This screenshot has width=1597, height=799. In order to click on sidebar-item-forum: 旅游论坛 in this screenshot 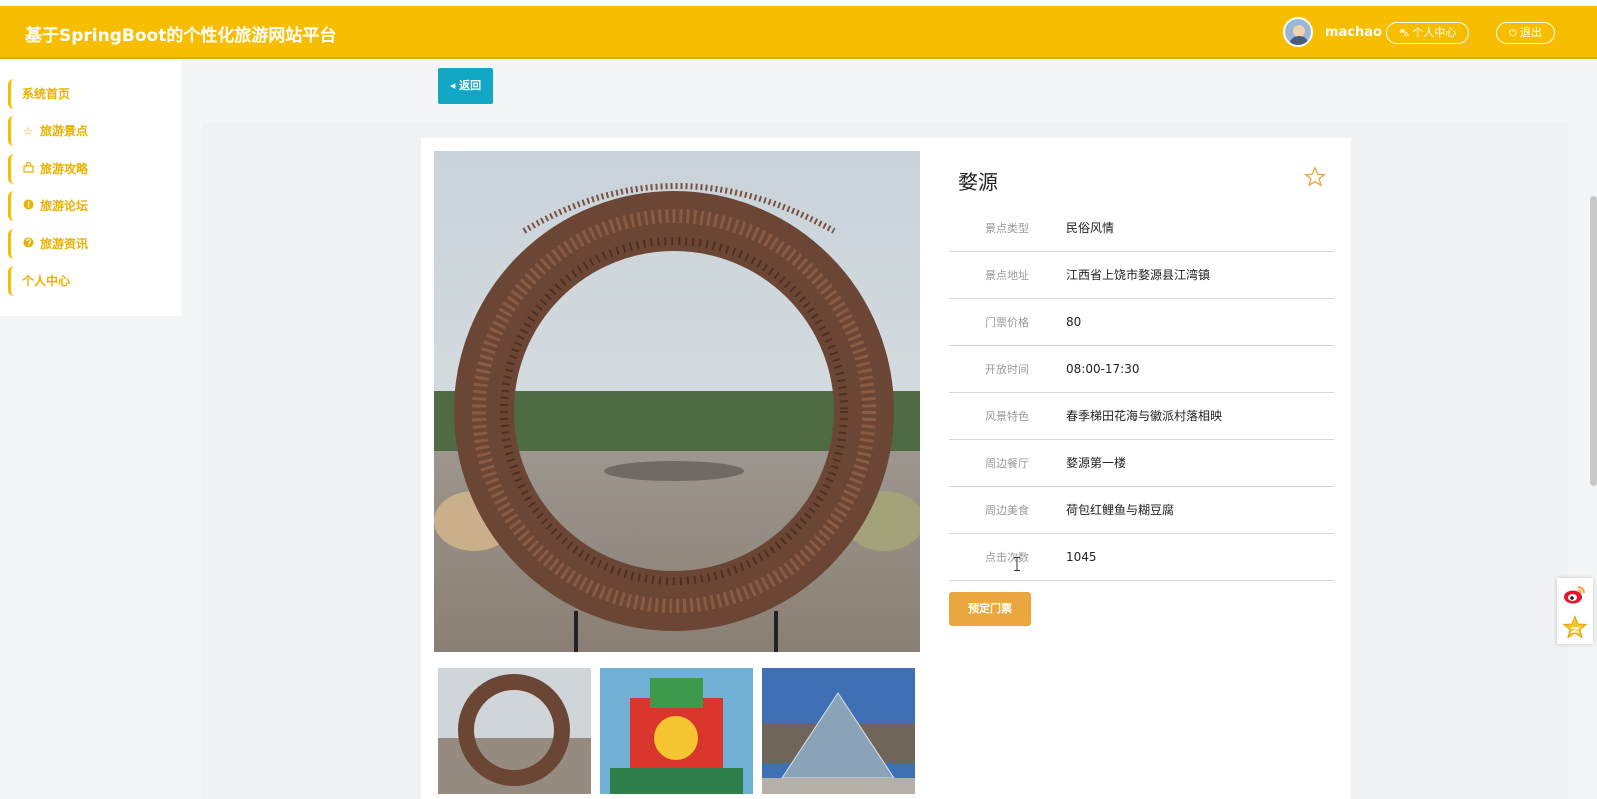, I will do `click(88, 206)`.